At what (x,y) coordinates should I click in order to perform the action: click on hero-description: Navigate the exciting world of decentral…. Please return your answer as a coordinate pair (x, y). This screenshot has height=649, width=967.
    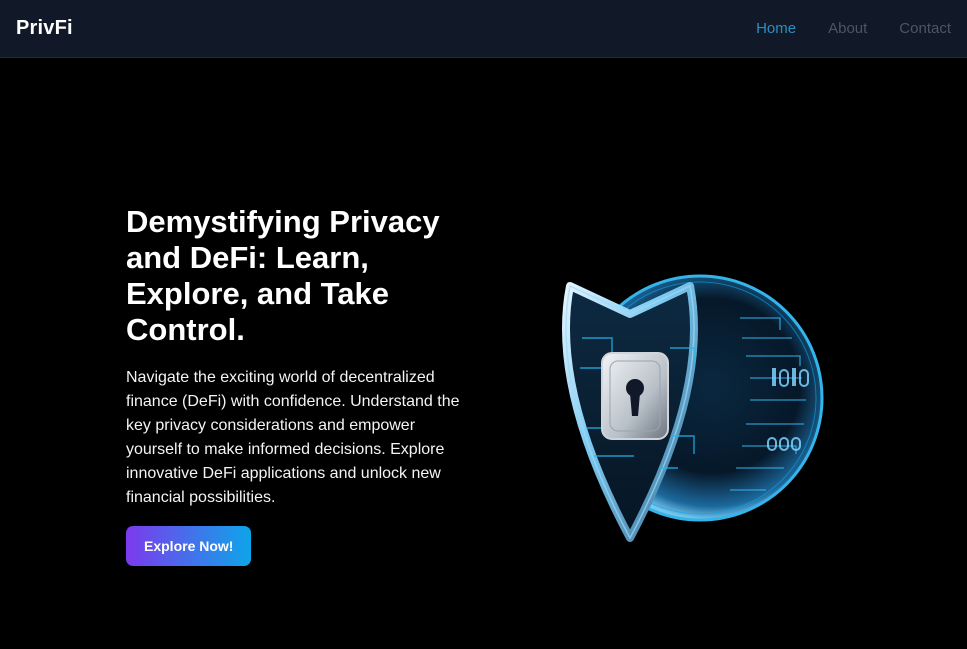
    Looking at the image, I should click on (293, 437).